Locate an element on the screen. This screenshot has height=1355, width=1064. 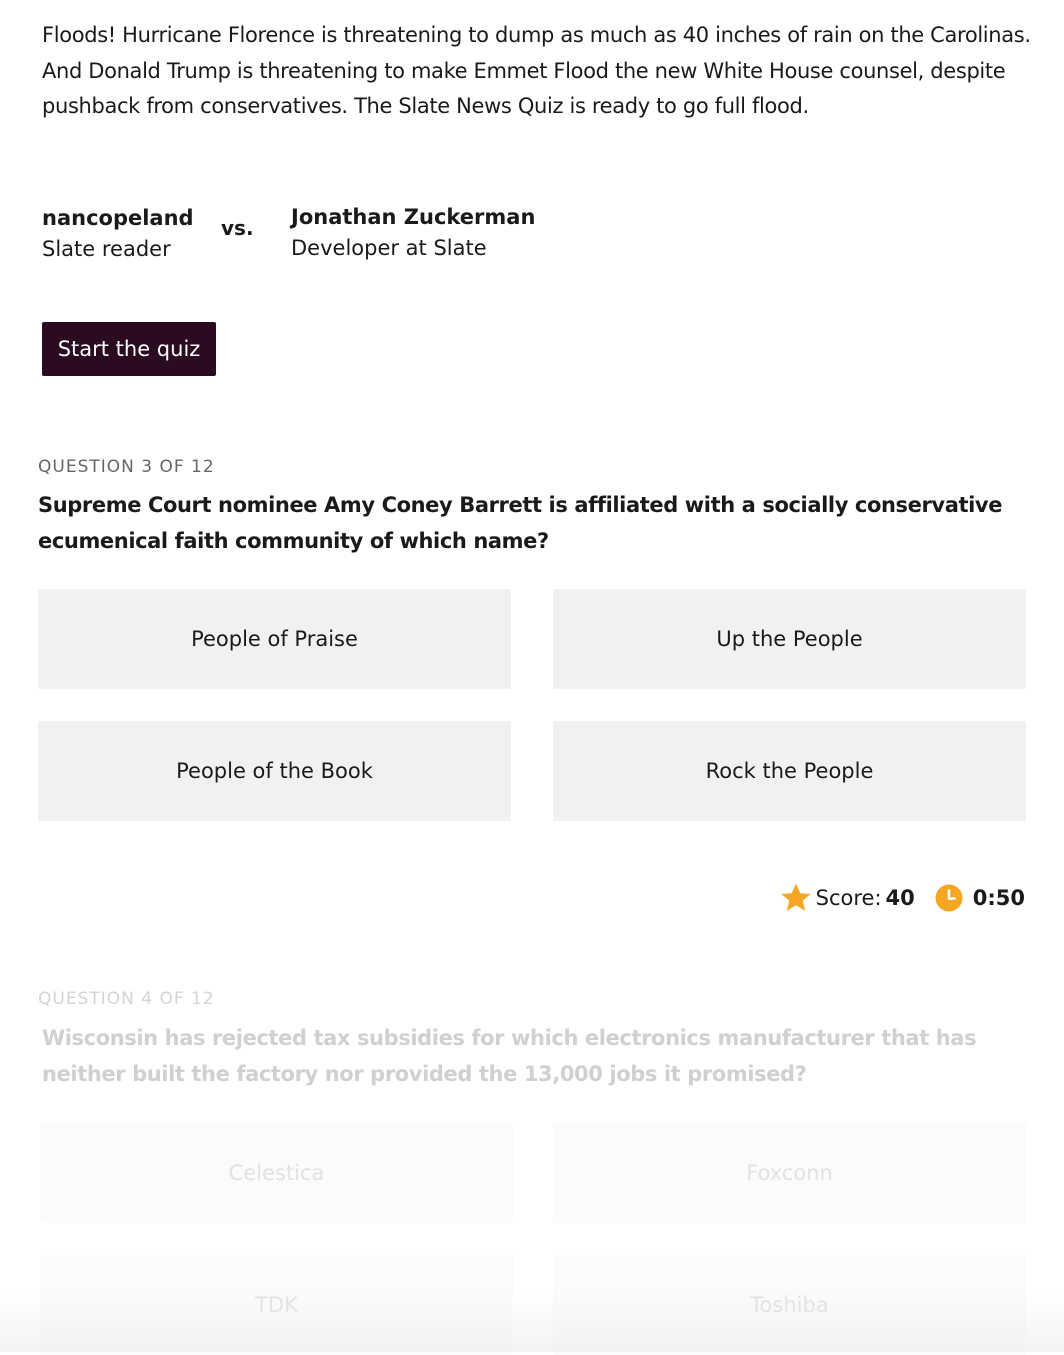
answer-rock-the-people-button: Rock the People is located at coordinates (789, 771).